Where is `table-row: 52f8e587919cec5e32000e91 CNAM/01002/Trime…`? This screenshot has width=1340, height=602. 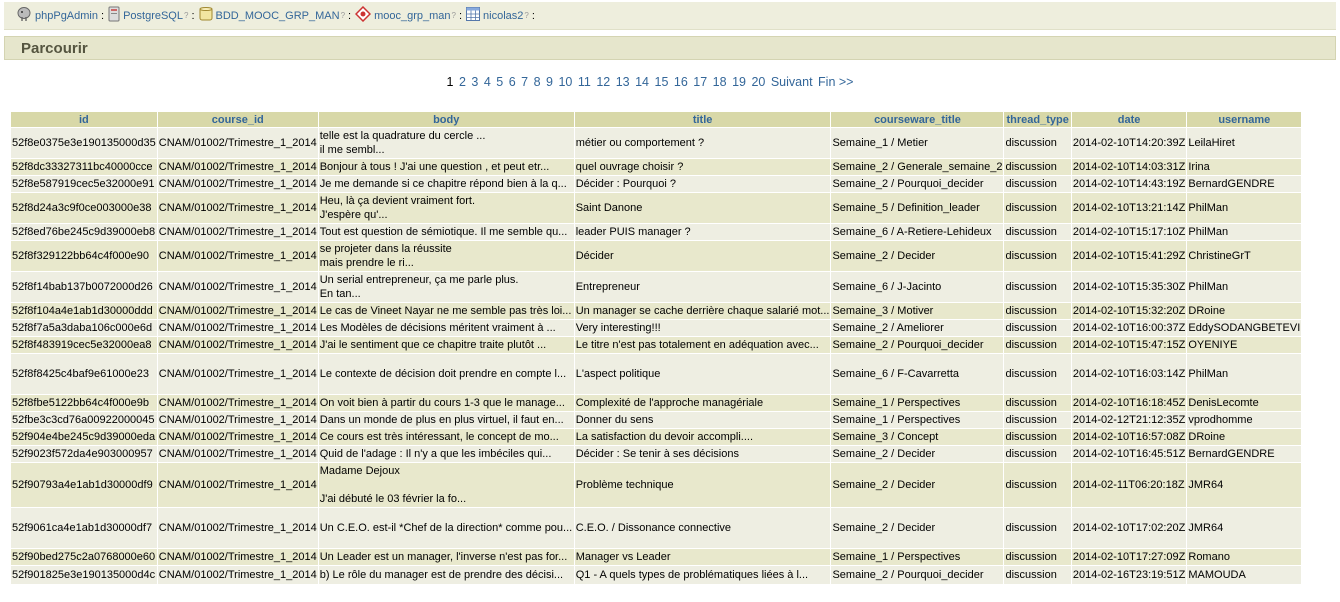
table-row: 52f8e587919cec5e32000e91 CNAM/01002/Trime… is located at coordinates (656, 184).